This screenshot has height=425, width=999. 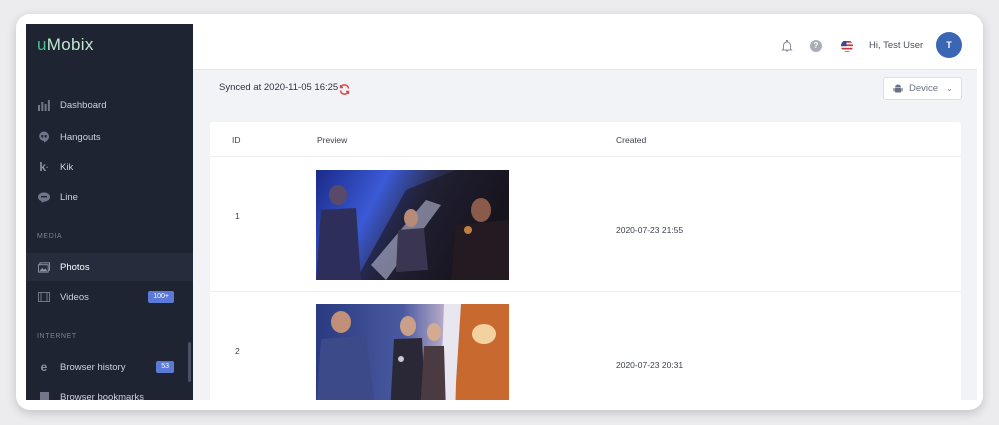 I want to click on user-greeting: Hi, Test User, so click(x=896, y=45).